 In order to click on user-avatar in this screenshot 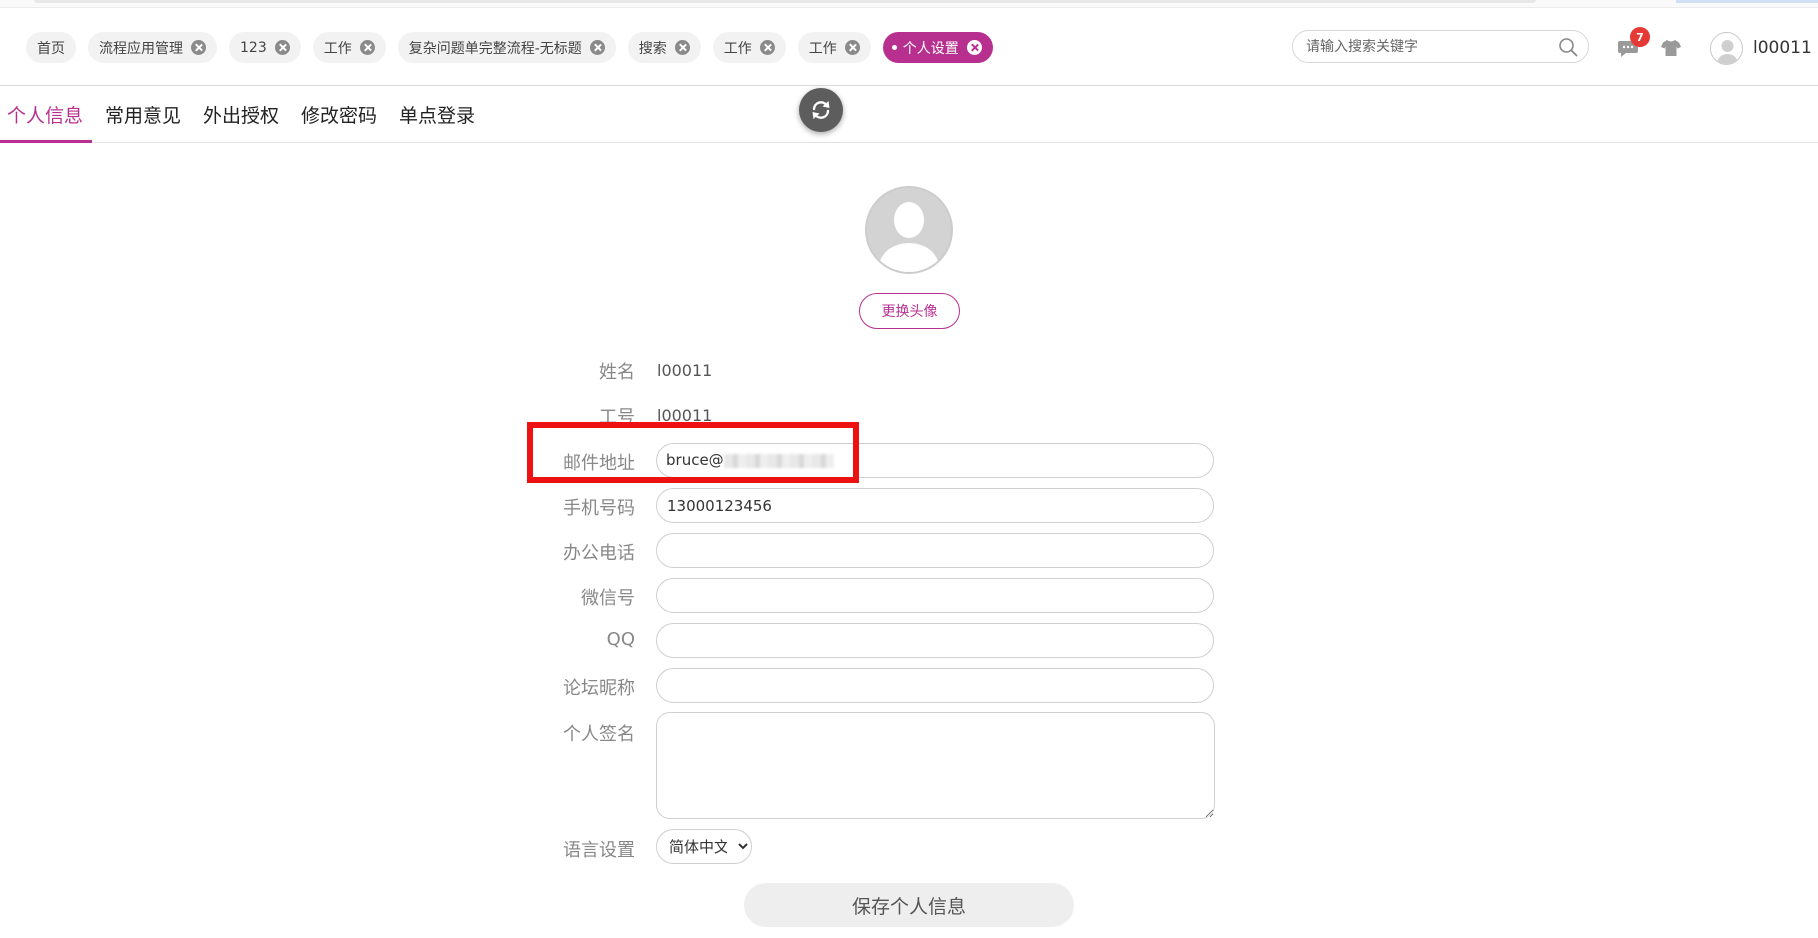, I will do `click(1726, 48)`.